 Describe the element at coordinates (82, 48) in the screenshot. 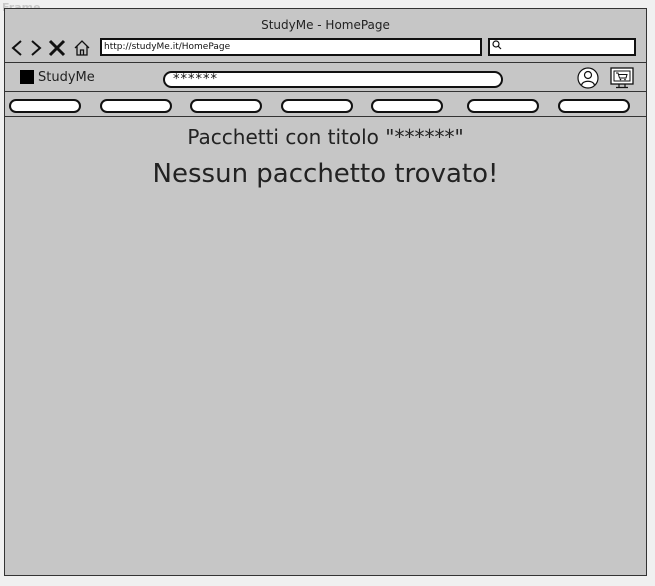

I see `home-icon` at that location.